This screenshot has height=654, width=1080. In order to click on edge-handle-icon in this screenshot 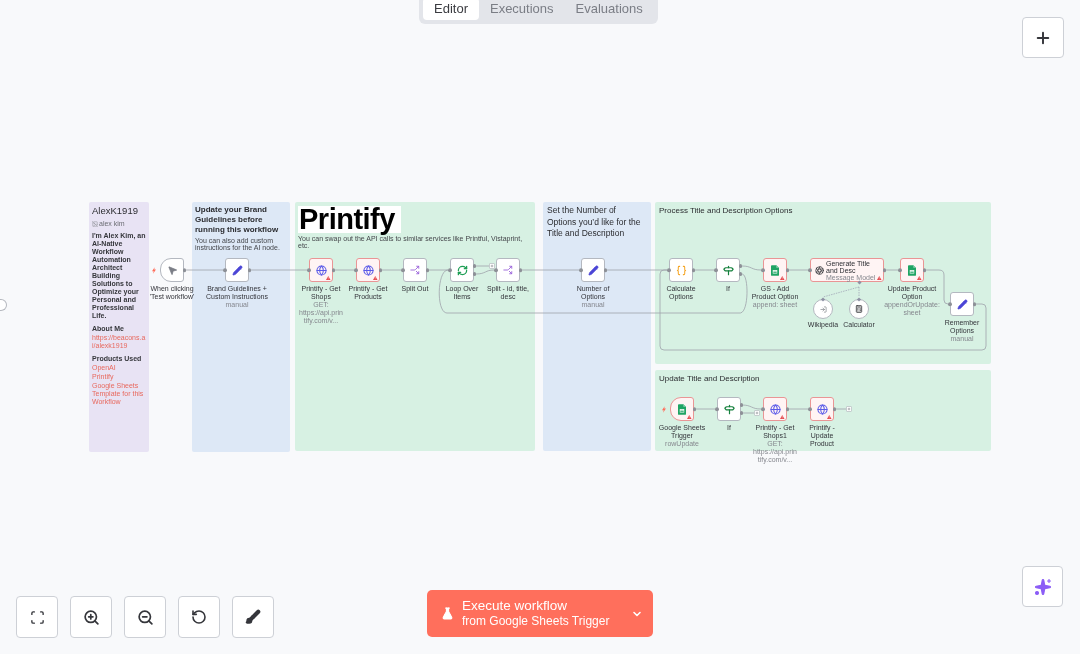, I will do `click(3, 305)`.